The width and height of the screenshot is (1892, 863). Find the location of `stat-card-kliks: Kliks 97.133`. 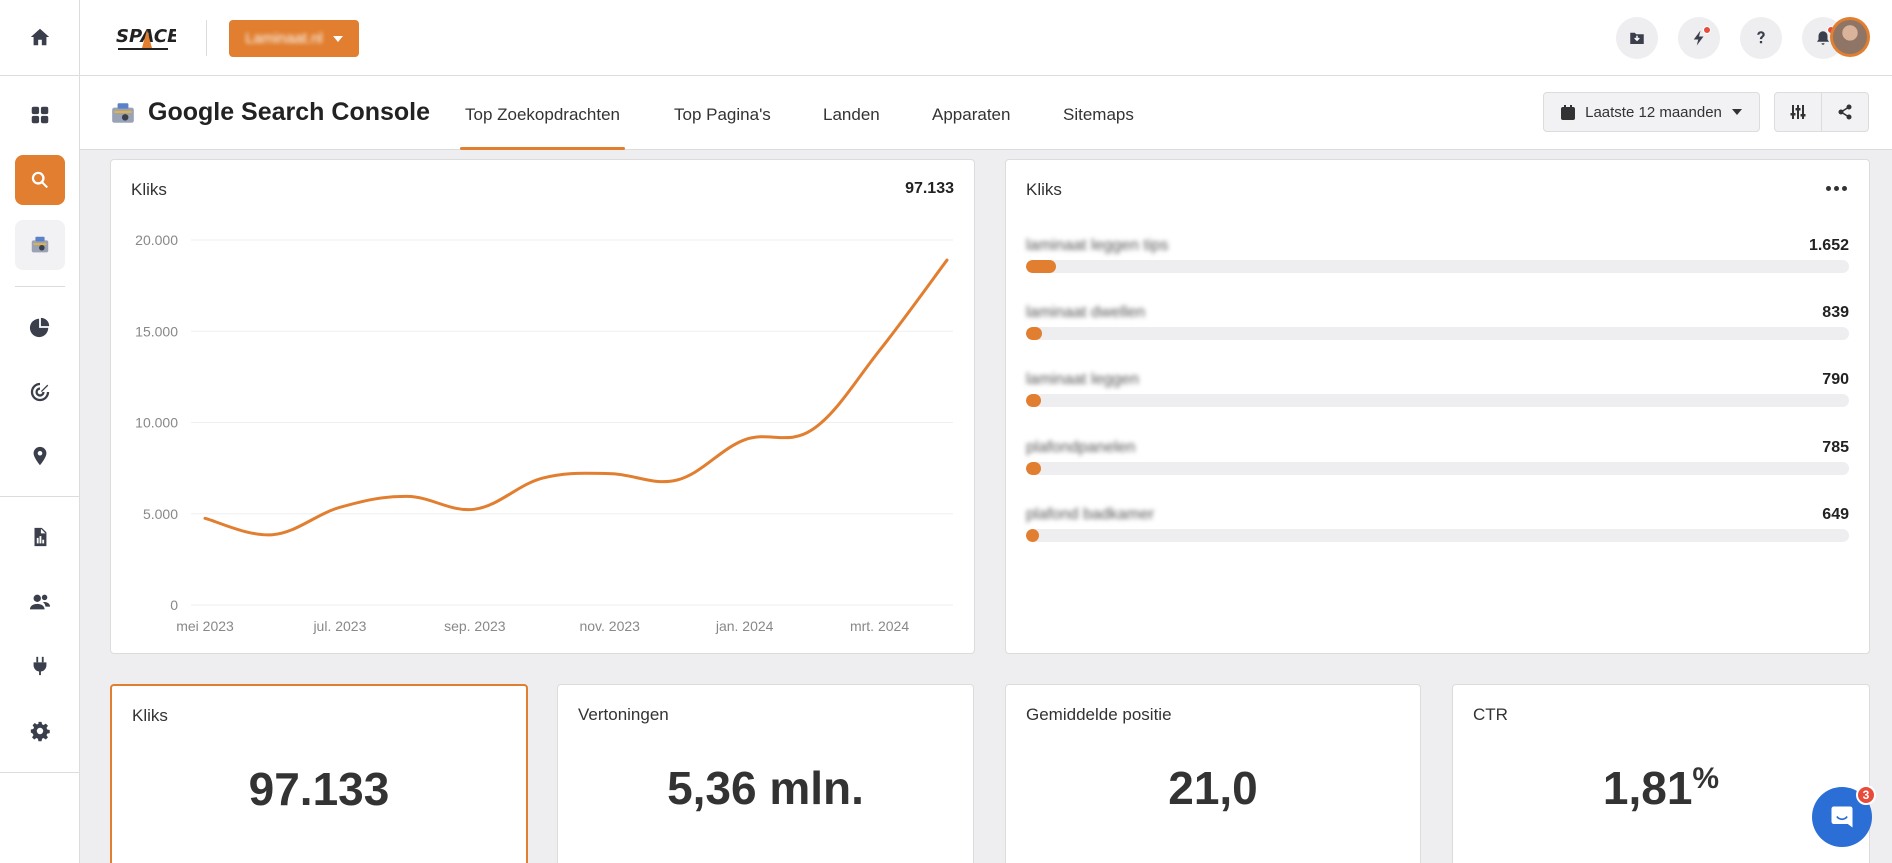

stat-card-kliks: Kliks 97.133 is located at coordinates (319, 773).